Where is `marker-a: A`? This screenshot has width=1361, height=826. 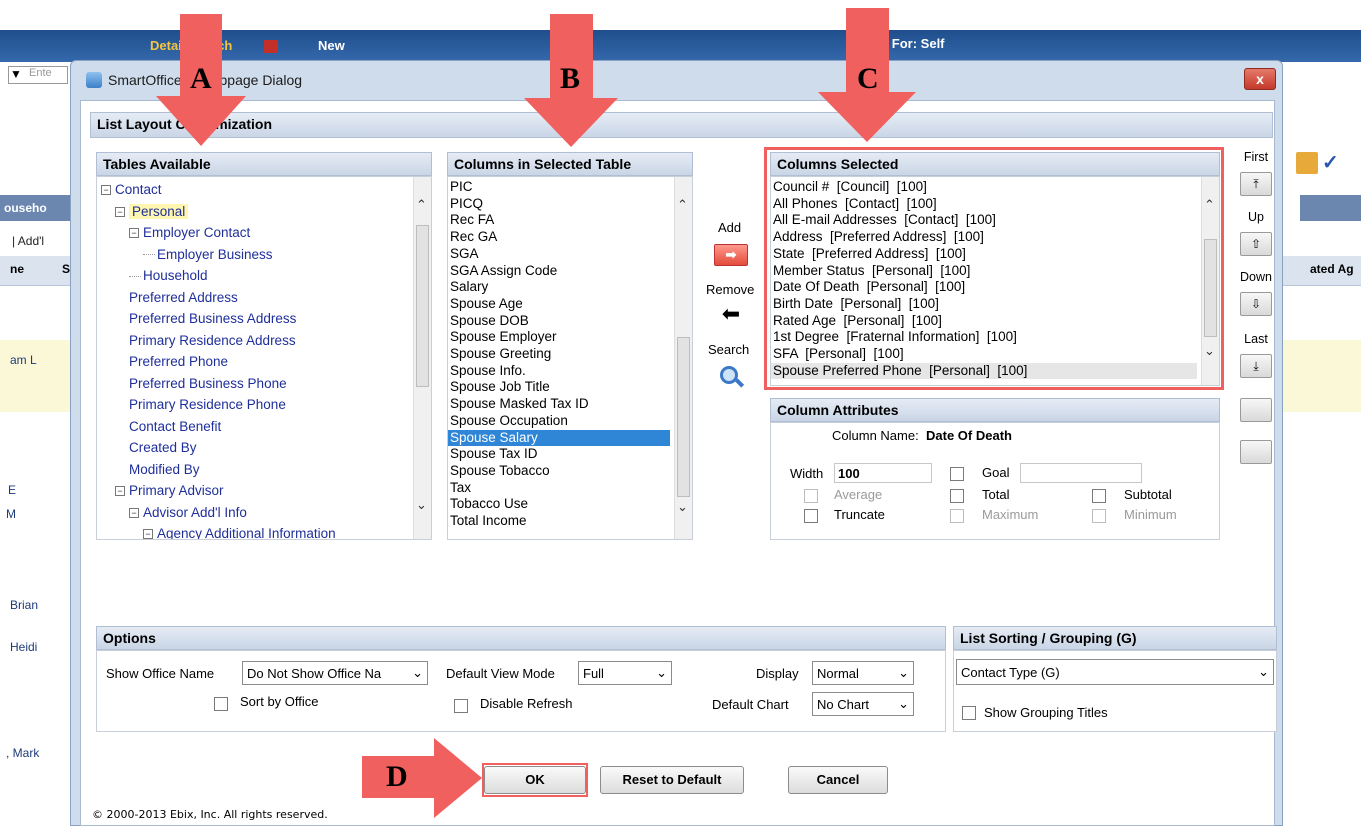 marker-a: A is located at coordinates (201, 78).